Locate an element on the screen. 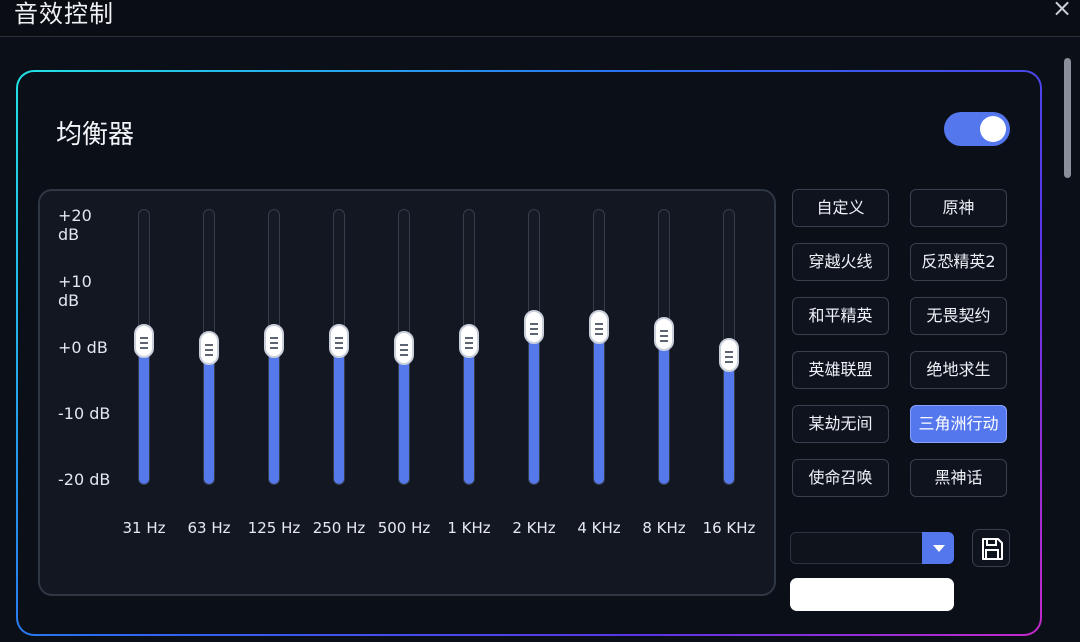  db-label-minus10: -10 dB is located at coordinates (84, 413).